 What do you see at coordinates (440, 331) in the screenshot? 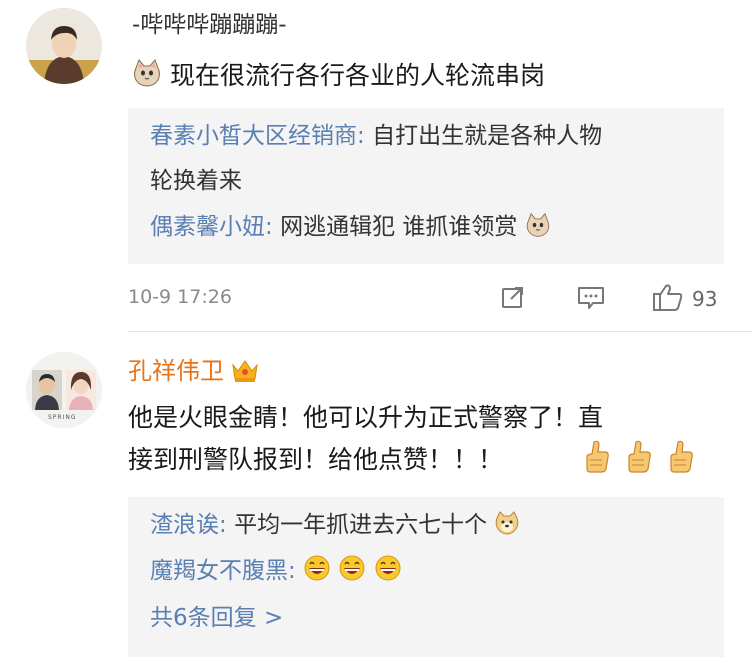
I see `divider` at bounding box center [440, 331].